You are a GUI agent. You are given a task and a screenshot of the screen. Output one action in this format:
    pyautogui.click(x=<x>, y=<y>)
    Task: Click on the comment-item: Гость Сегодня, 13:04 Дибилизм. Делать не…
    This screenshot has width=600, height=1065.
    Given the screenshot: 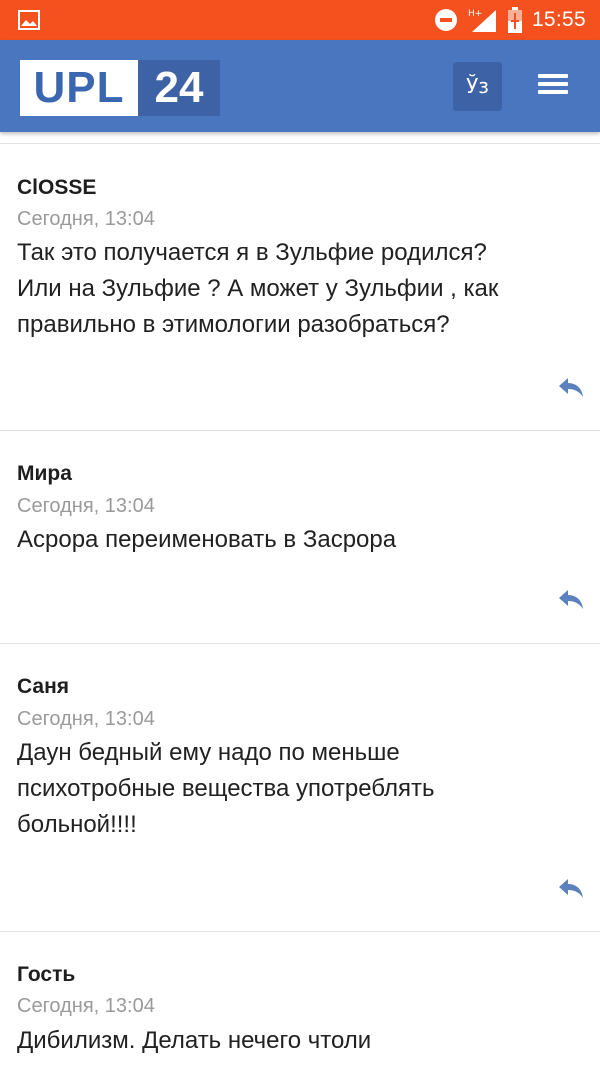 What is the action you would take?
    pyautogui.click(x=300, y=998)
    